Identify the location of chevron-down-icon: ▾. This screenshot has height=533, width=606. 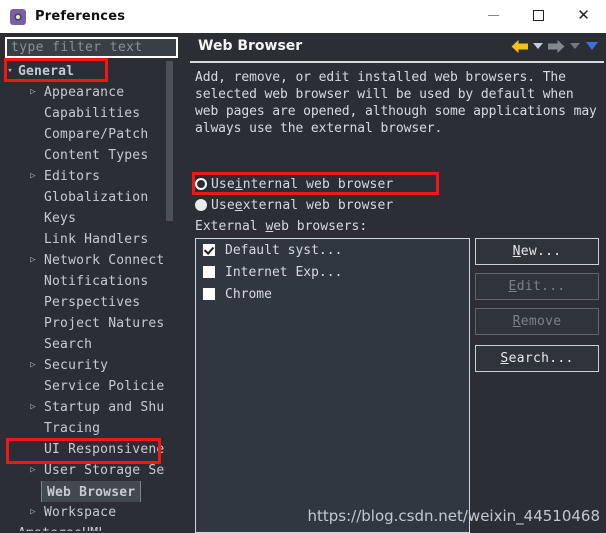
(10, 71).